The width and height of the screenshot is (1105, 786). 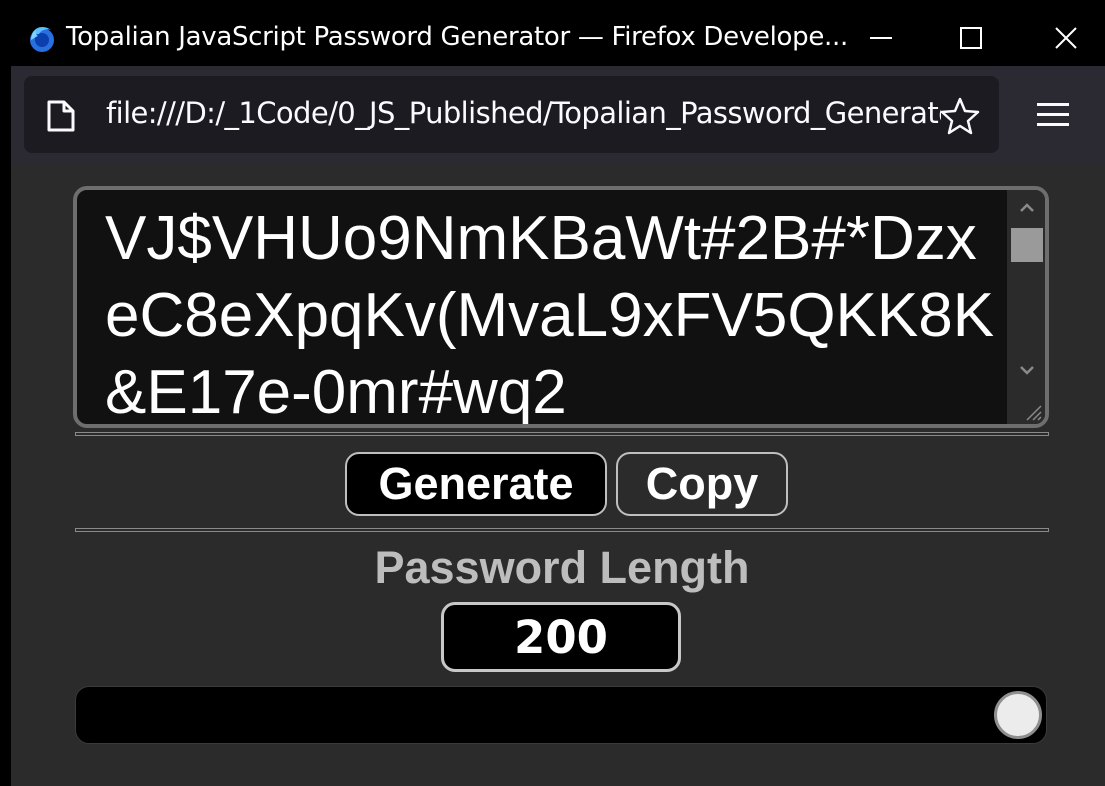 I want to click on maximize-icon, so click(x=971, y=38).